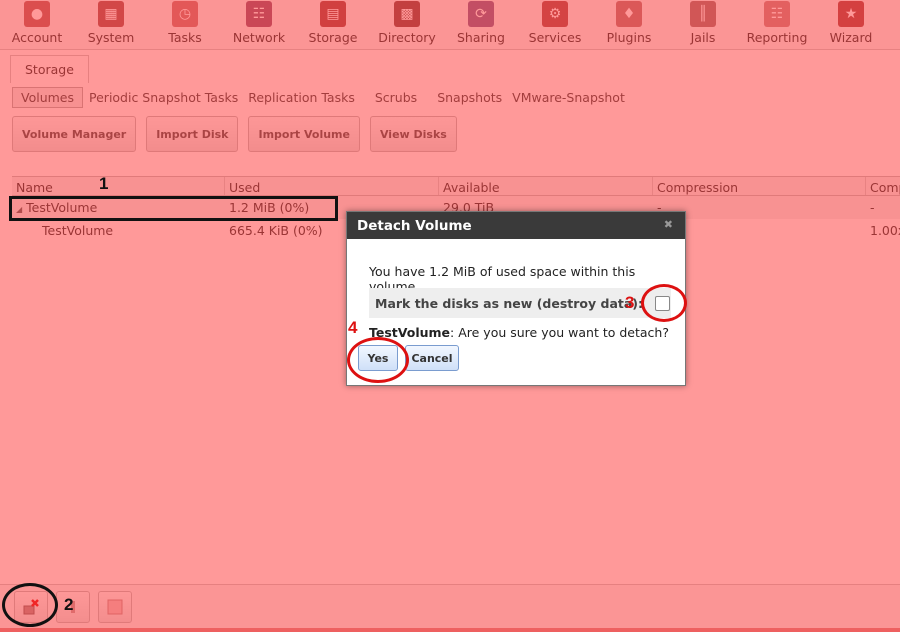 The width and height of the screenshot is (900, 632). I want to click on subtab-replication-tasks: Replication Tasks, so click(301, 97).